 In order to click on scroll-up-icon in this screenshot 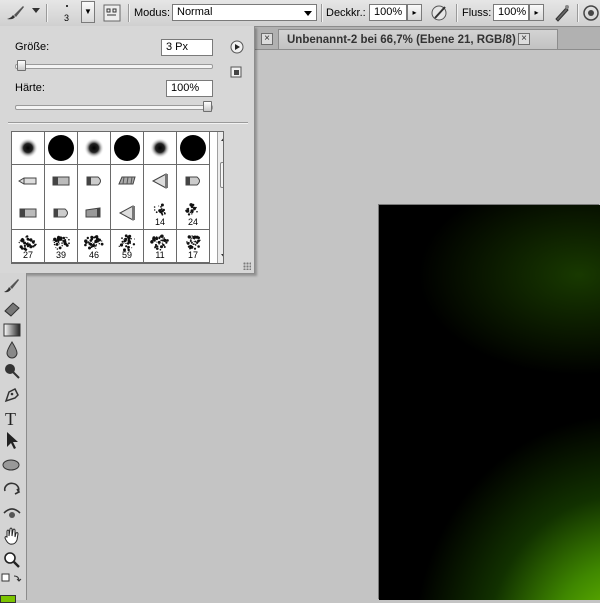, I will do `click(222, 138)`.